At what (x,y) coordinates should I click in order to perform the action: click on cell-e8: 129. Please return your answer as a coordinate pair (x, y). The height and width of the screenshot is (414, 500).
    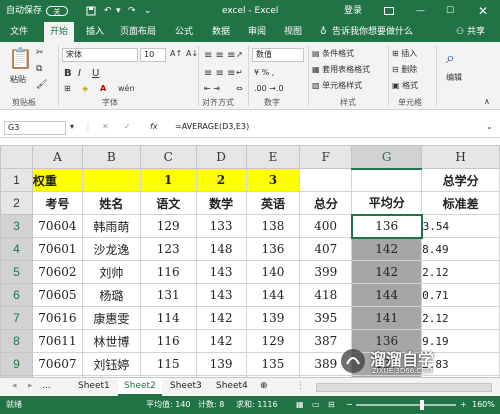
    Looking at the image, I should click on (273, 341).